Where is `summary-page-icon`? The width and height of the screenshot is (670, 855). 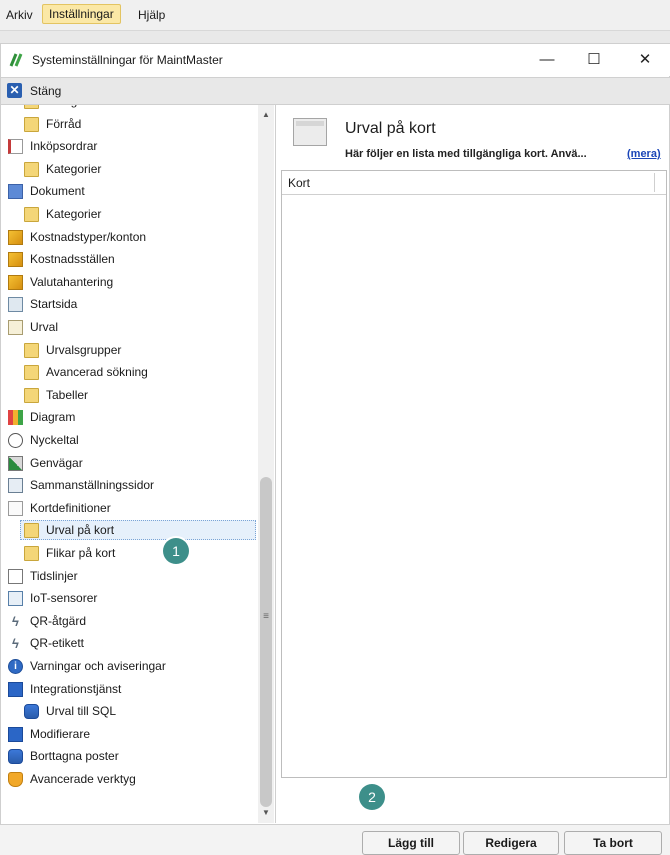
summary-page-icon is located at coordinates (15, 486).